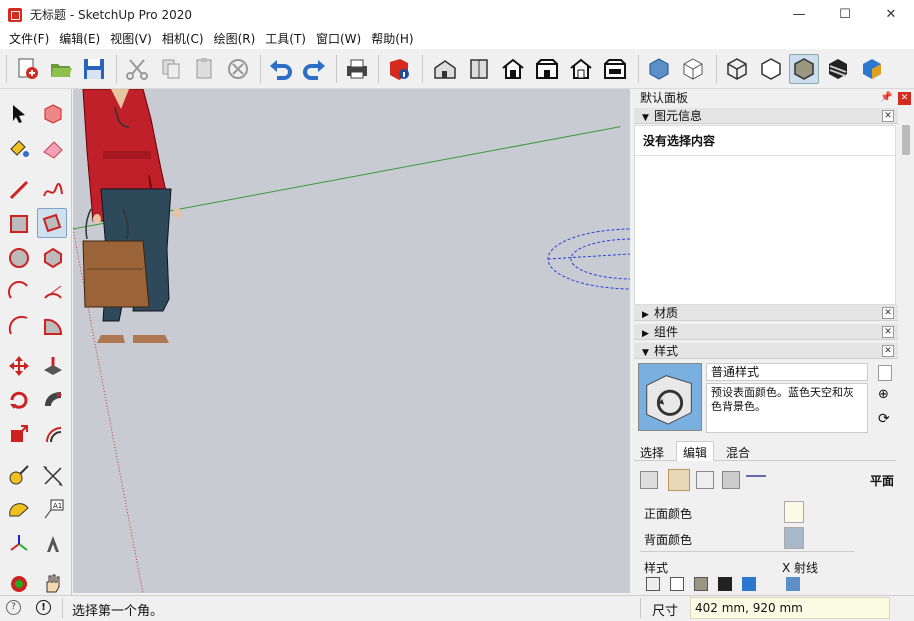 This screenshot has height=621, width=914. What do you see at coordinates (872, 69) in the screenshot?
I see `monochrome-icon` at bounding box center [872, 69].